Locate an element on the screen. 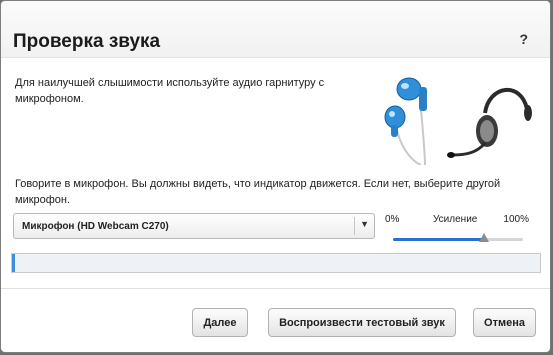 The image size is (553, 355). microphone-select: Микрофон (HD Webcam C270) ▼ is located at coordinates (194, 226).